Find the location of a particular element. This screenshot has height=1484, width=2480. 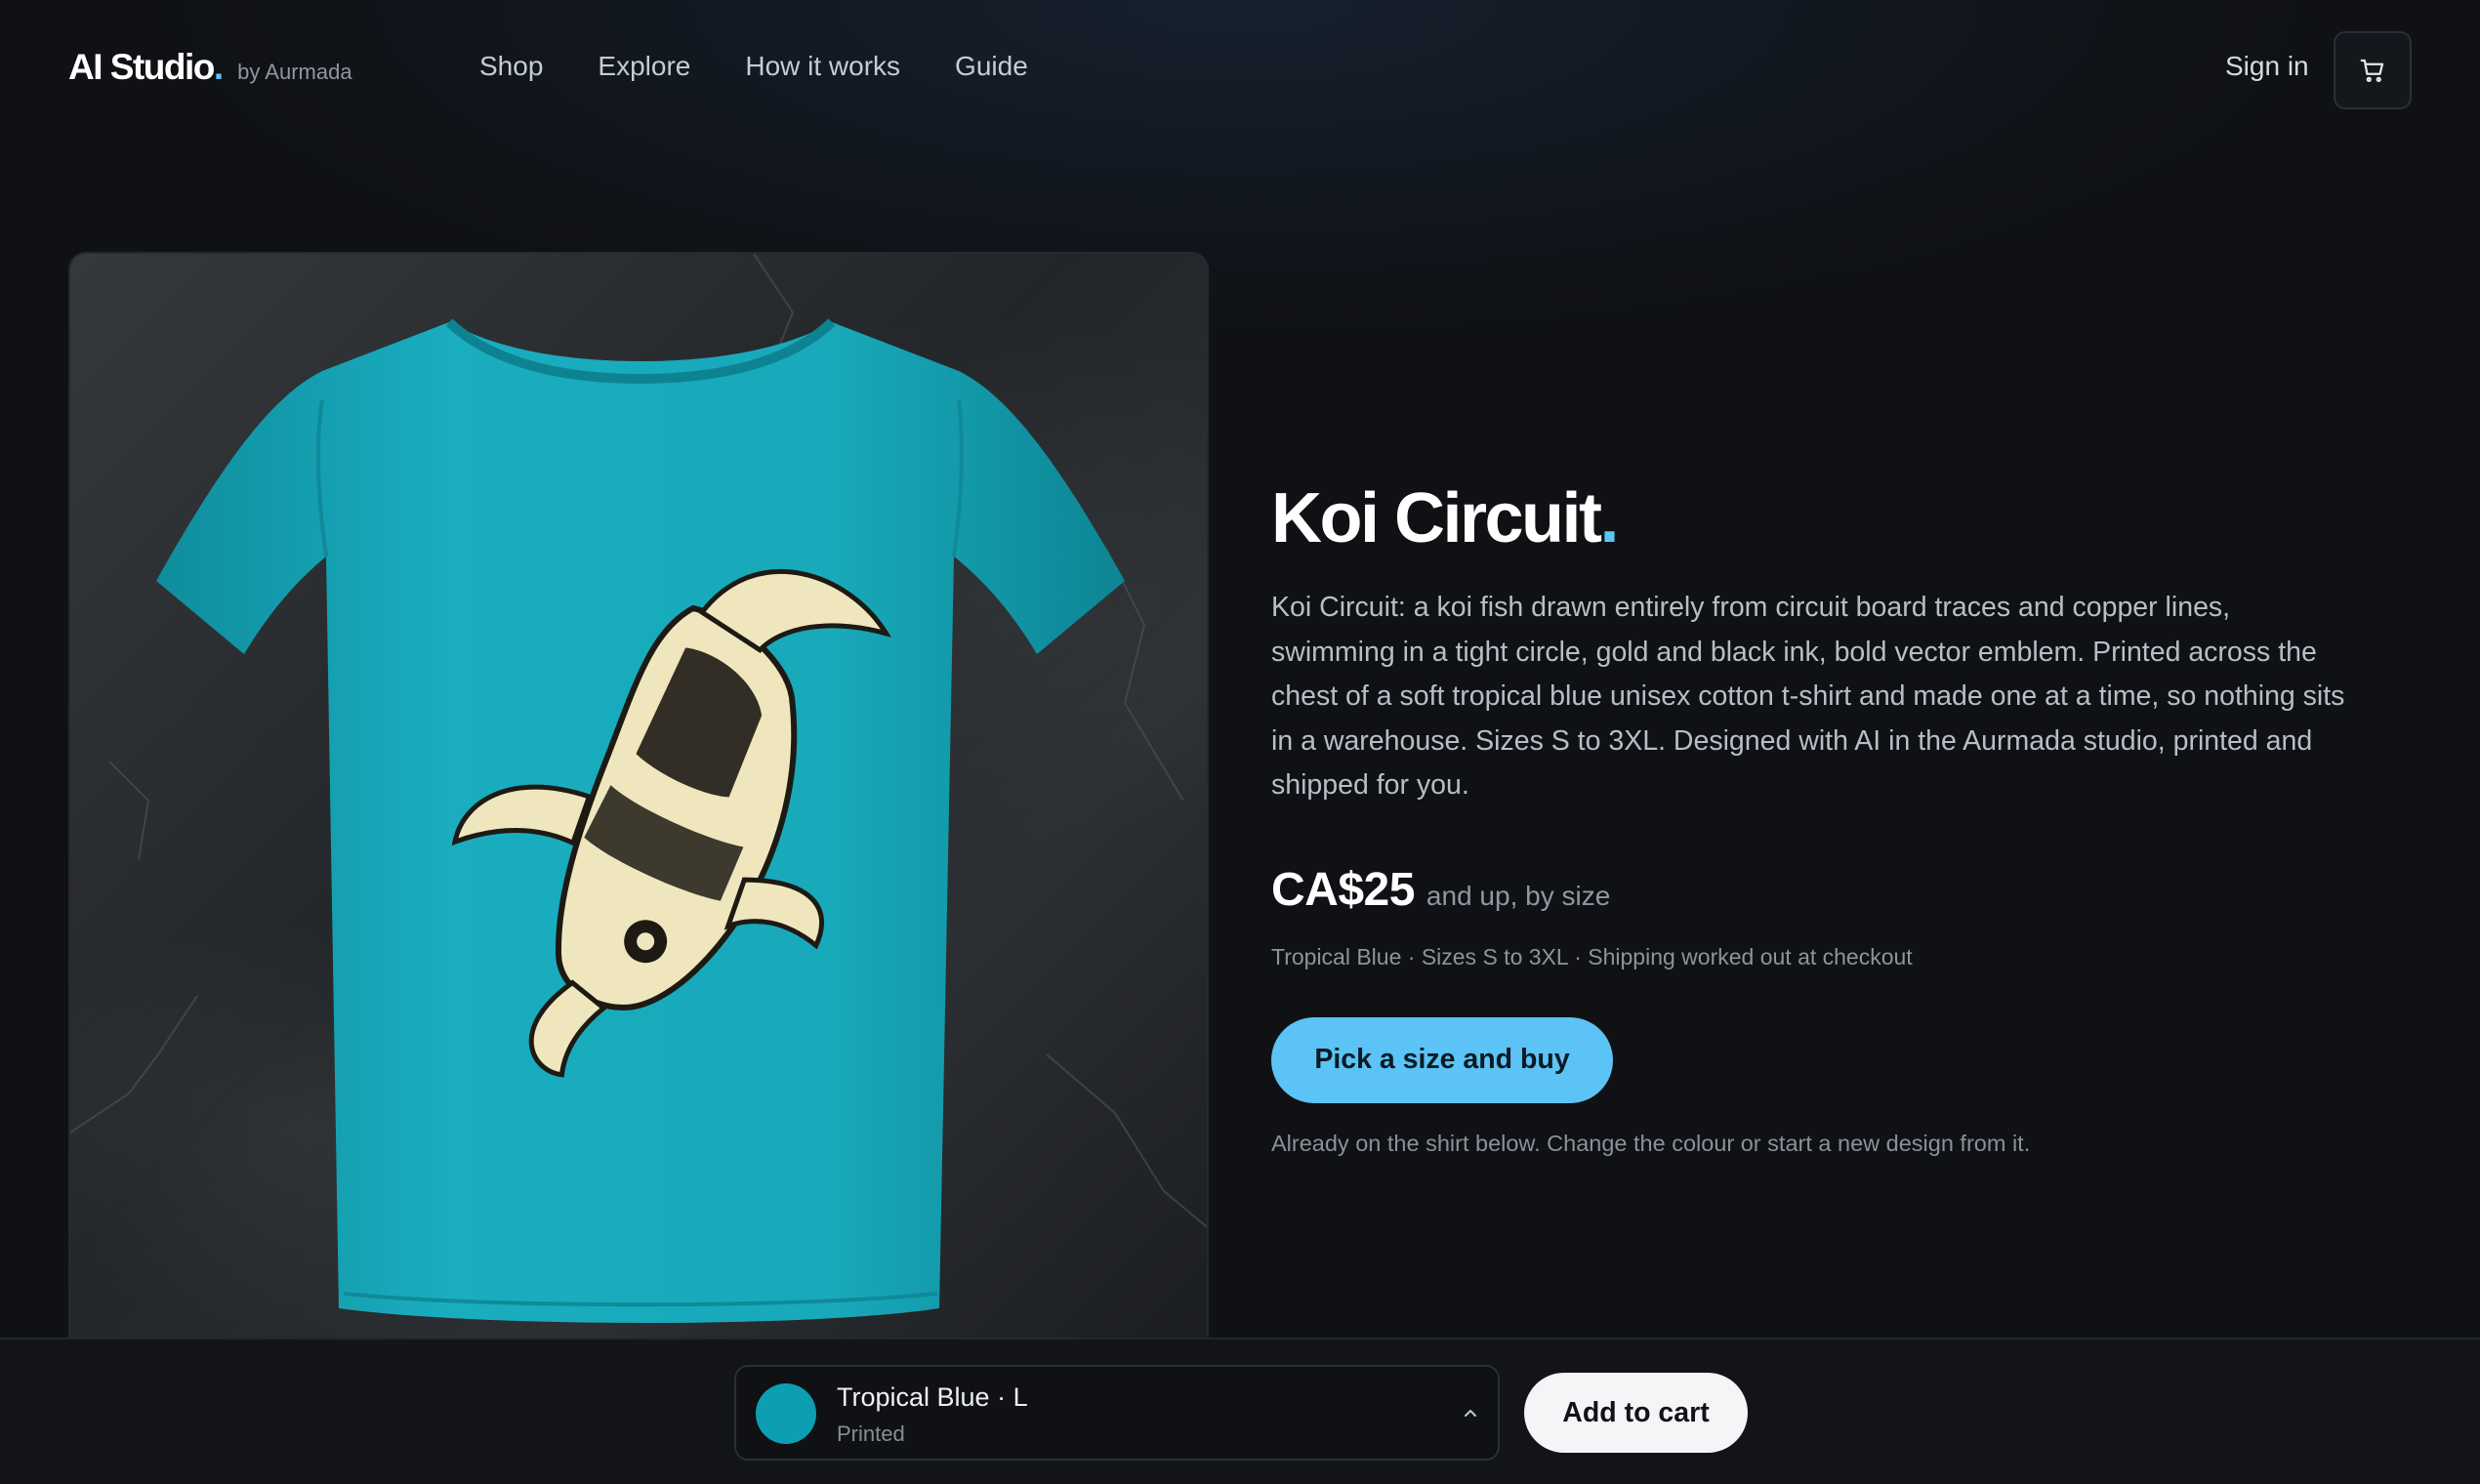

product-title: Koi Circuit is located at coordinates (1436, 518).